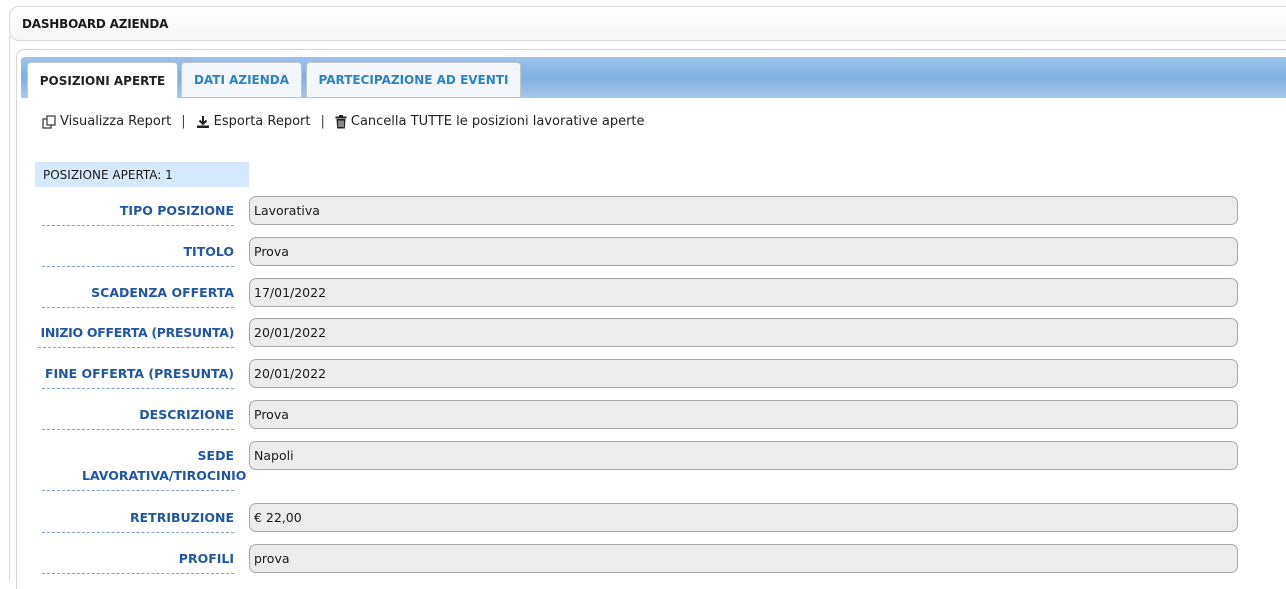 This screenshot has height=589, width=1286. Describe the element at coordinates (108, 174) in the screenshot. I see `position-header-label: POSIZIONE APERTA: 1` at that location.